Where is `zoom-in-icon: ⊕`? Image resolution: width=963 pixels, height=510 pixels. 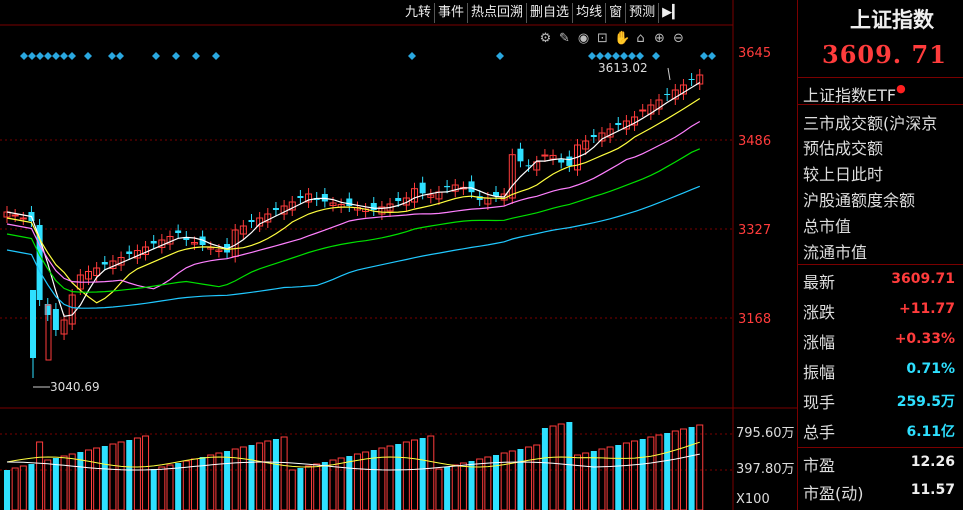
zoom-in-icon: ⊕ is located at coordinates (659, 38).